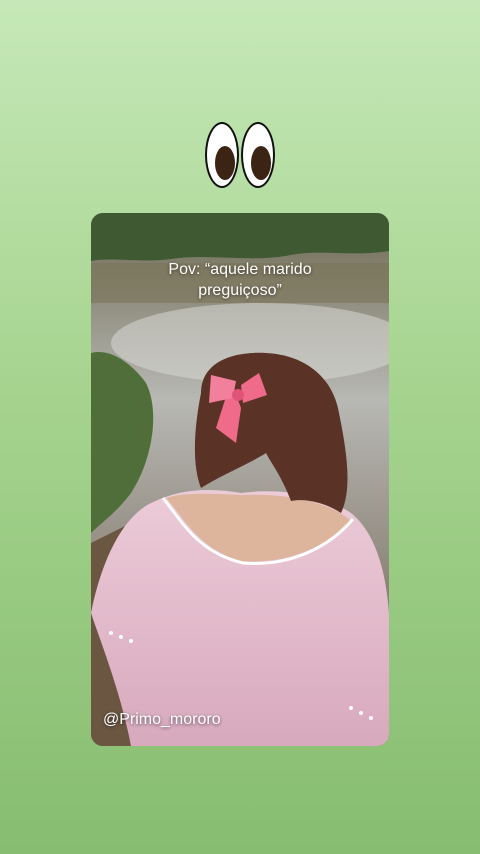 This screenshot has height=854, width=480. I want to click on video-caption: Pov: “aquele marido preguiçoso”, so click(240, 280).